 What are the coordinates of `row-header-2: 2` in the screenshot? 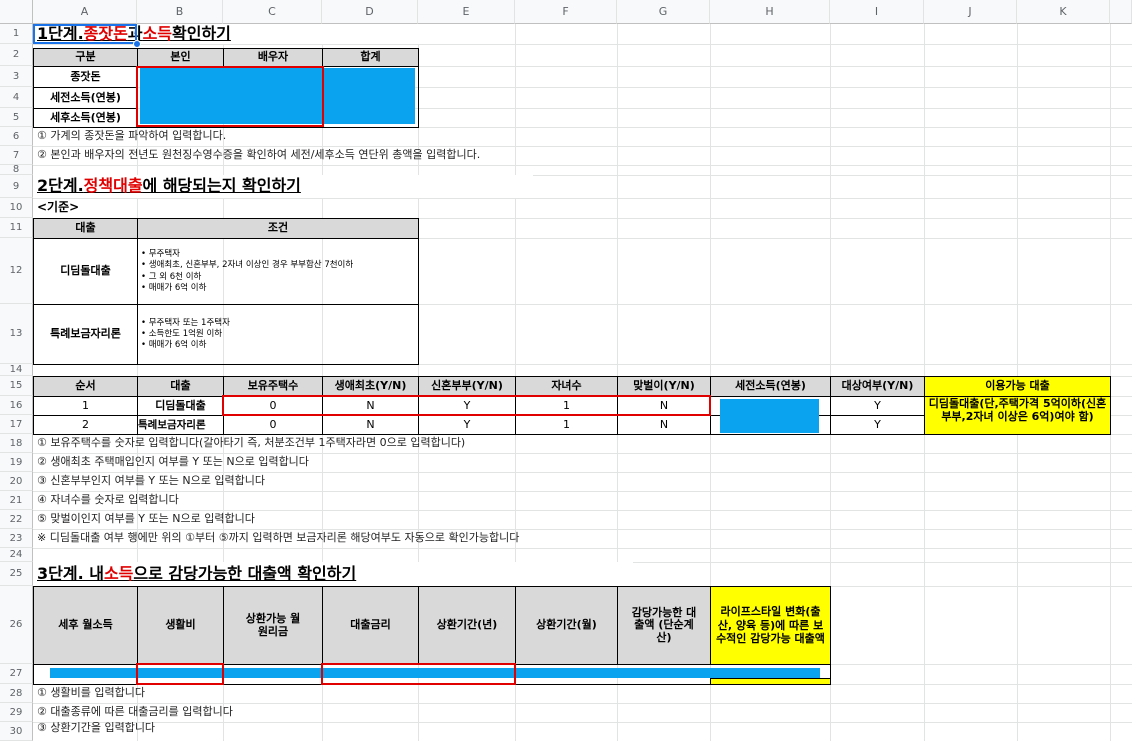 It's located at (16, 55).